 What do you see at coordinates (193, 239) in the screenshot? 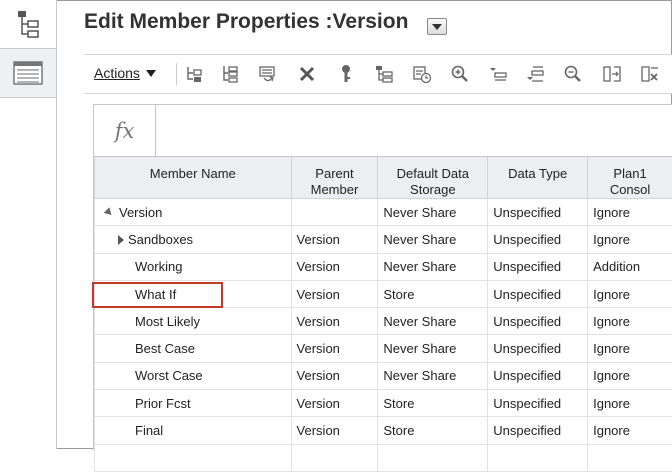
I see `member-name-cell: Sandboxes` at bounding box center [193, 239].